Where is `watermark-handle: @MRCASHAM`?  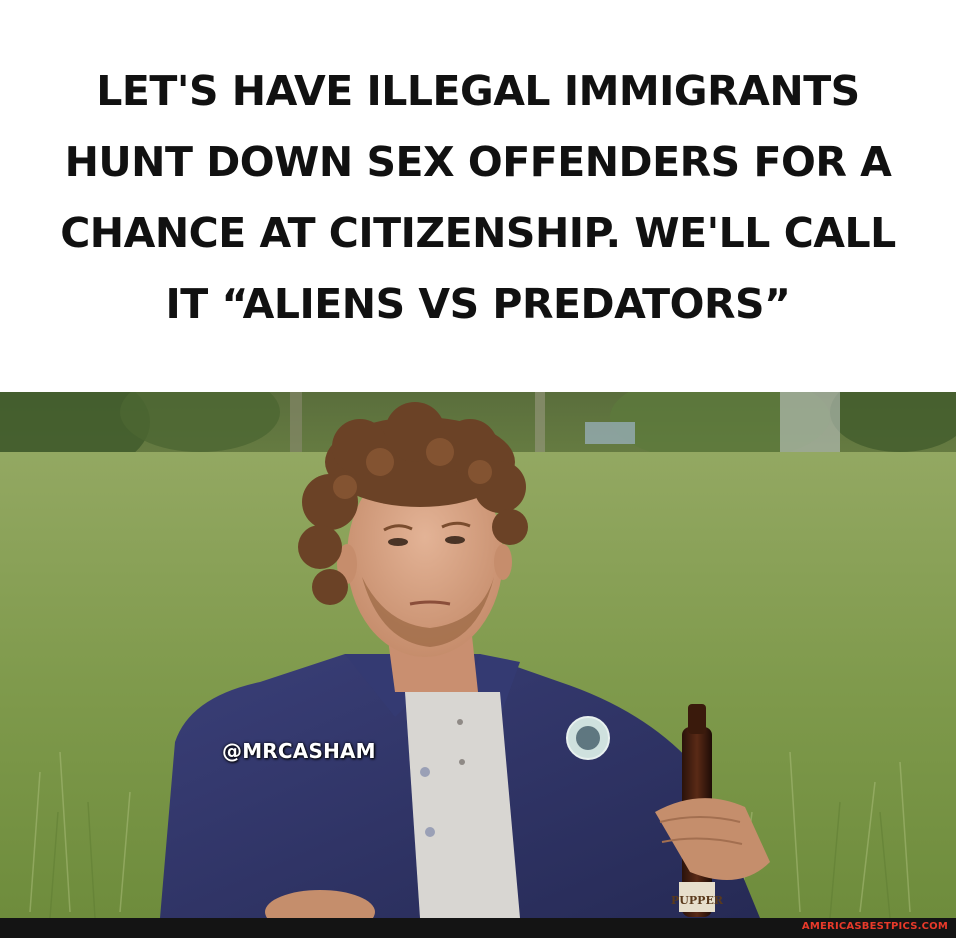
watermark-handle: @MRCASHAM is located at coordinates (299, 751).